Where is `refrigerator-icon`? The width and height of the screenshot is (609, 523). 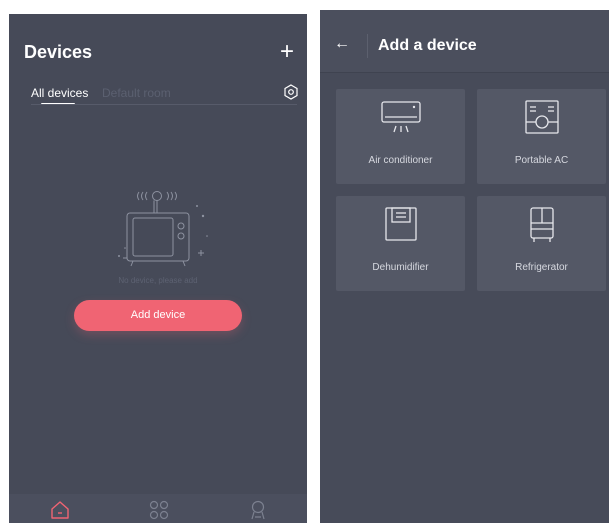
refrigerator-icon is located at coordinates (542, 224).